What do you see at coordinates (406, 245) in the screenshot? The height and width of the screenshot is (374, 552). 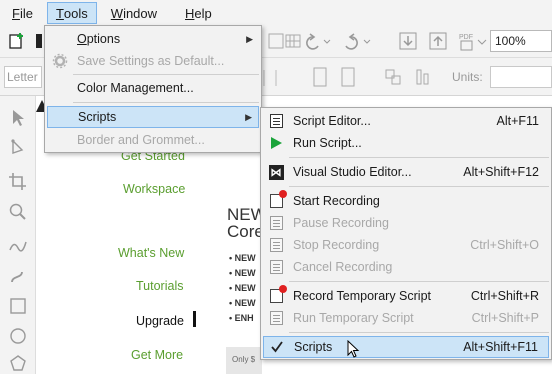 I see `menu-item-stop-recording: Stop Recording Ctrl+Shift+O` at bounding box center [406, 245].